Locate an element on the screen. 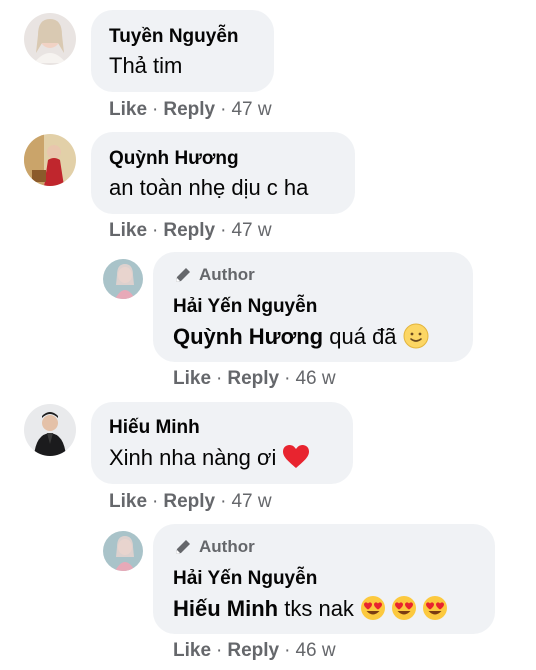  slightly-smiling-face-icon is located at coordinates (416, 339).